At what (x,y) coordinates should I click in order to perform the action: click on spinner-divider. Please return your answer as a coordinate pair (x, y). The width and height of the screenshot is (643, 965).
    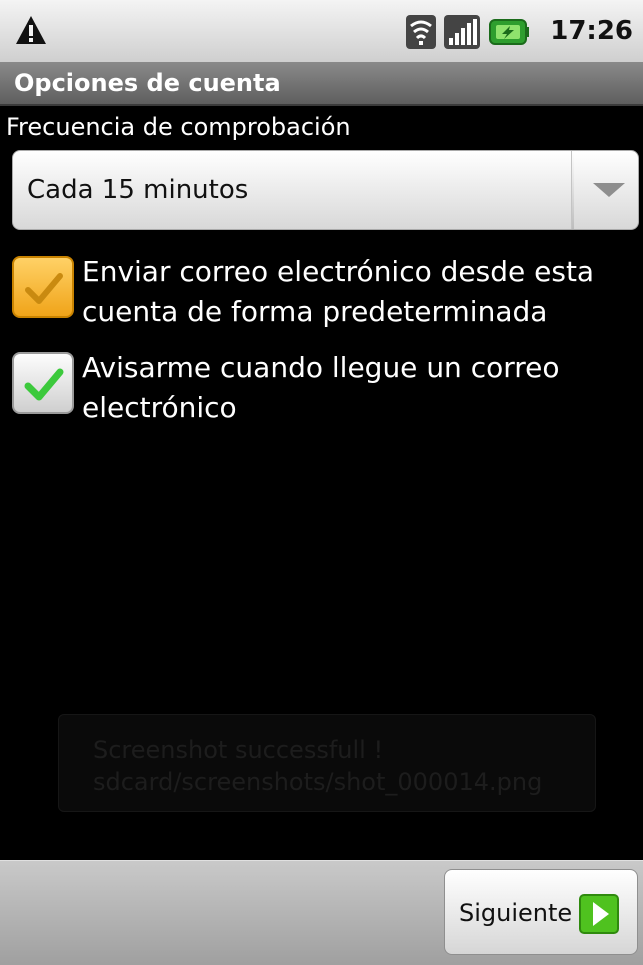
    Looking at the image, I should click on (572, 190).